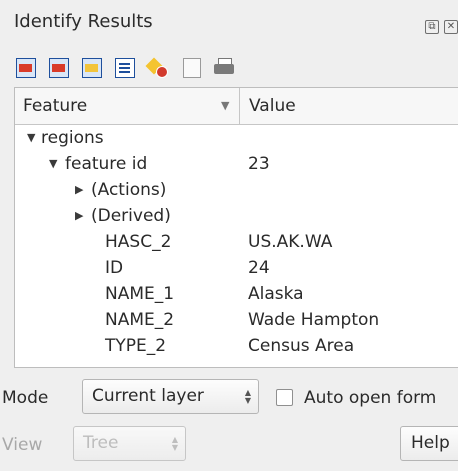 The width and height of the screenshot is (458, 471). What do you see at coordinates (158, 68) in the screenshot?
I see `clear-results-icon` at bounding box center [158, 68].